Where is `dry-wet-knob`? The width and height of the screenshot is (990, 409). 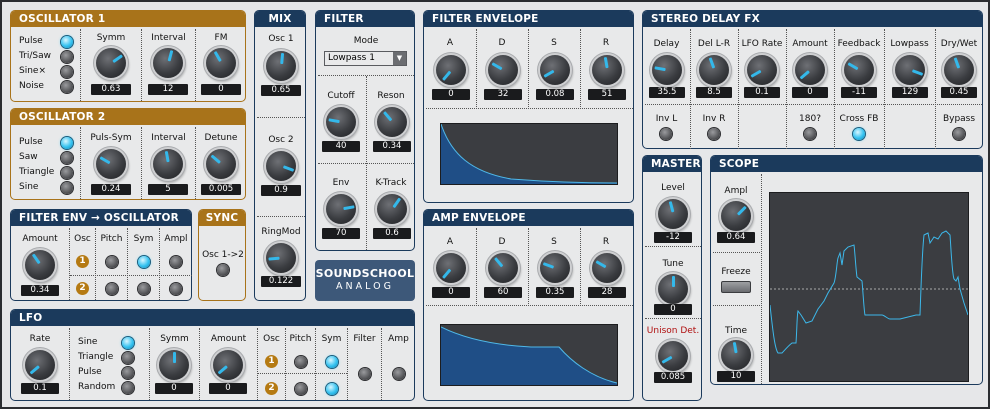
dry-wet-knob is located at coordinates (959, 70).